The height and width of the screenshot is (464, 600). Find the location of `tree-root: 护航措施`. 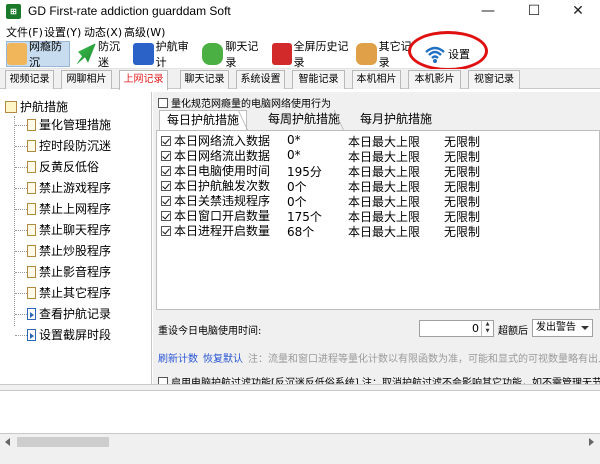

tree-root: 护航措施 is located at coordinates (36, 106).